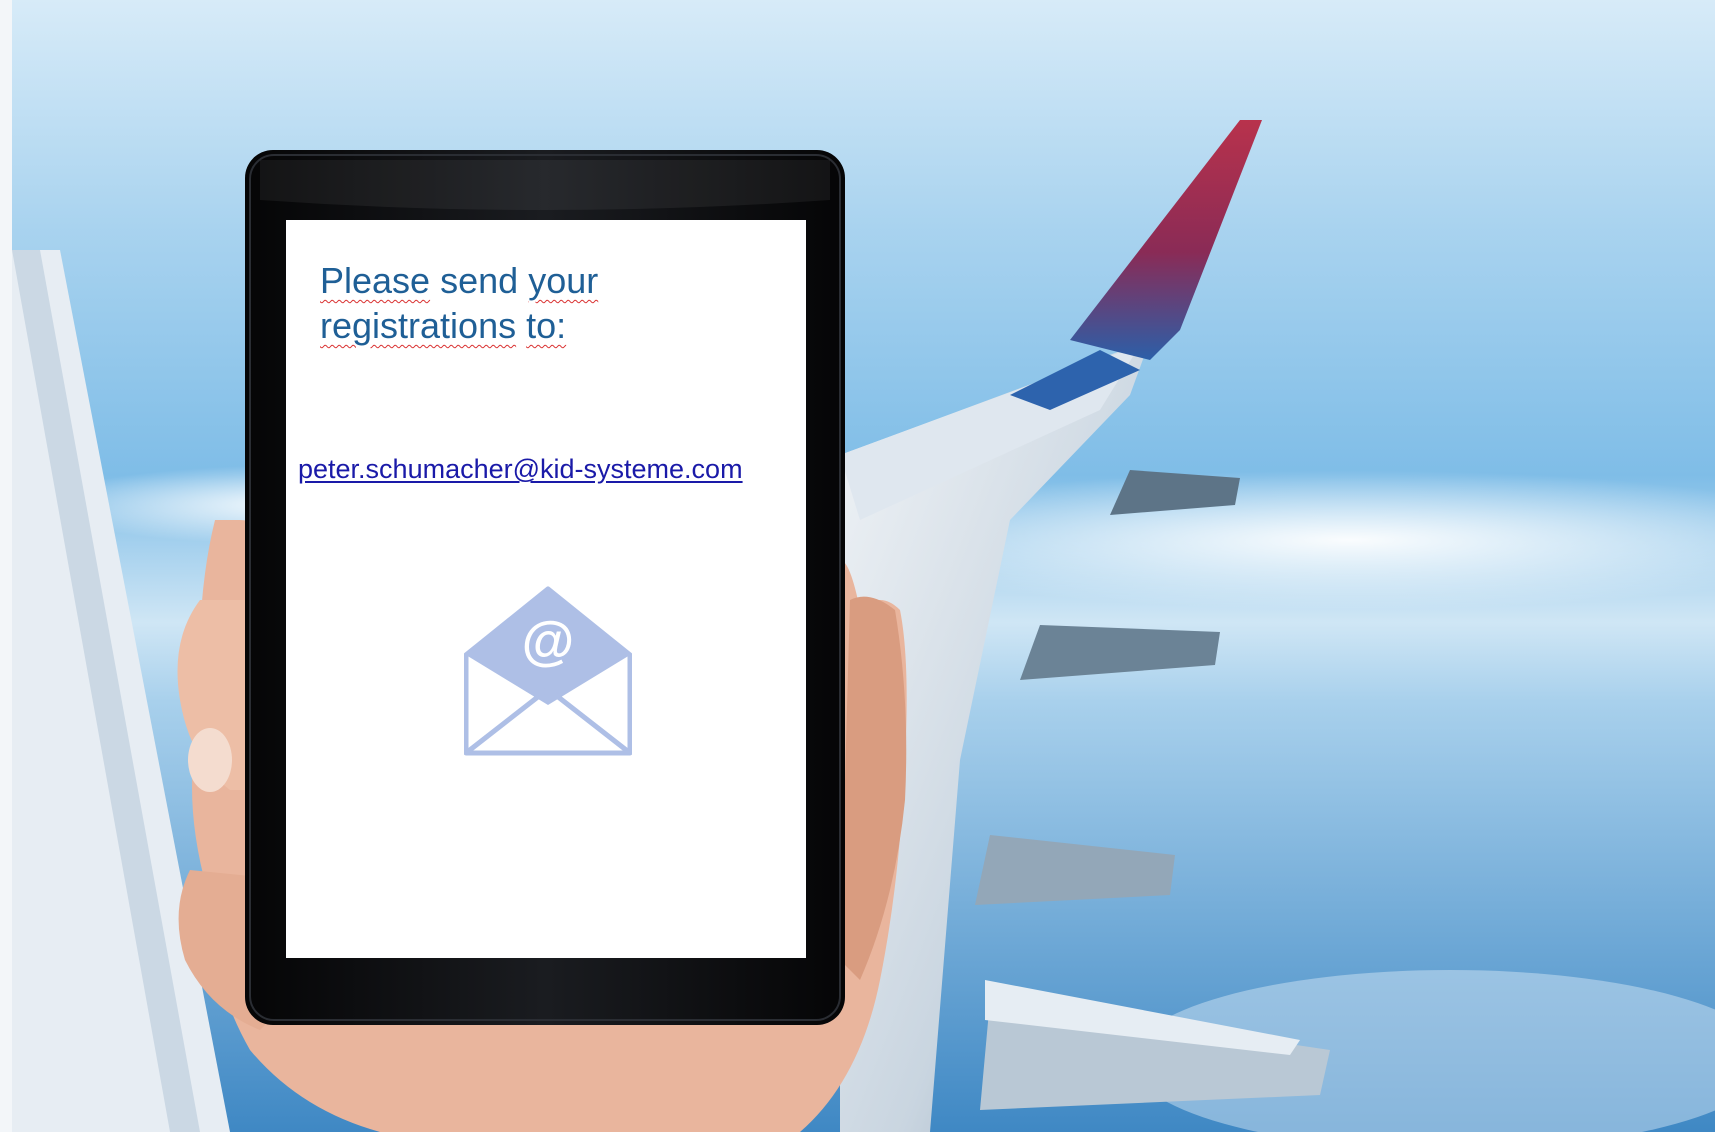  What do you see at coordinates (479, 280) in the screenshot?
I see `heading-word: send` at bounding box center [479, 280].